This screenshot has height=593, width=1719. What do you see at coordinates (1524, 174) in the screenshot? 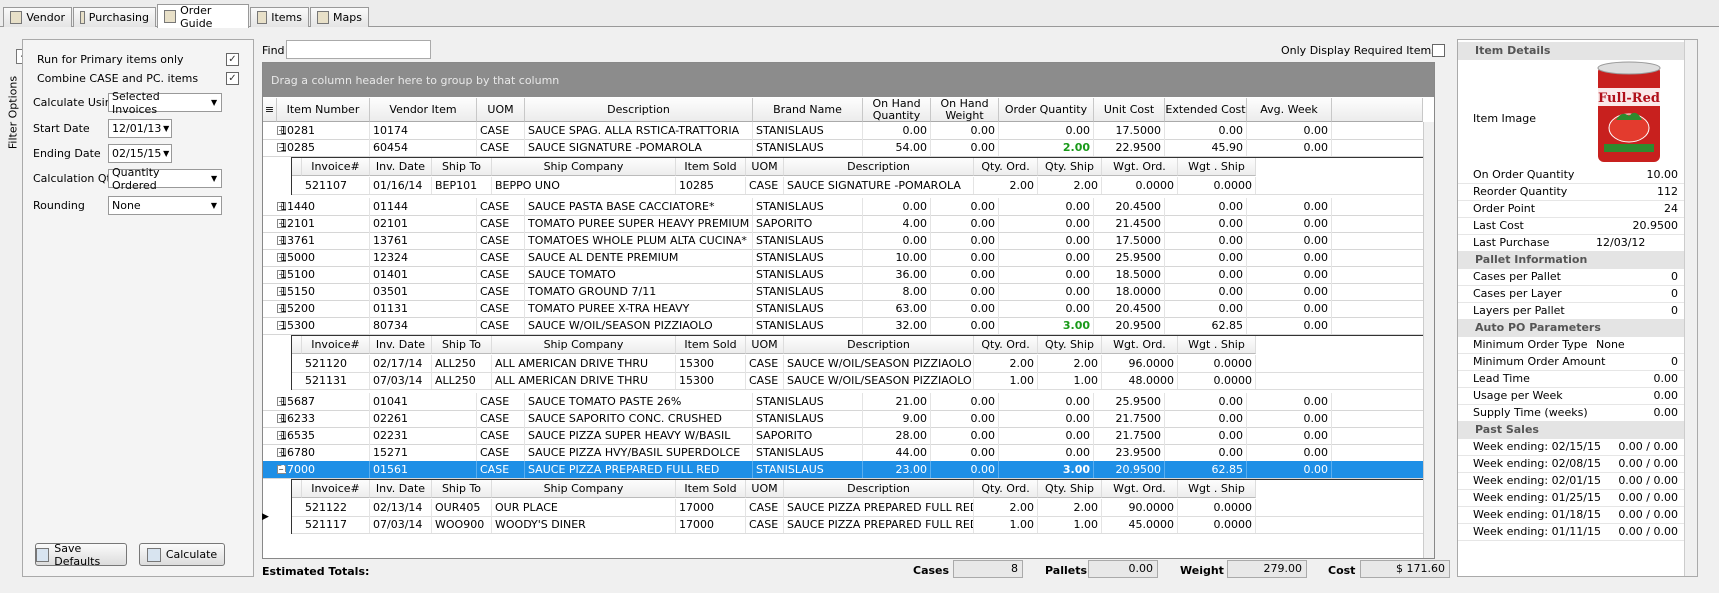
I see `detail-label: On Order Quantity` at bounding box center [1524, 174].